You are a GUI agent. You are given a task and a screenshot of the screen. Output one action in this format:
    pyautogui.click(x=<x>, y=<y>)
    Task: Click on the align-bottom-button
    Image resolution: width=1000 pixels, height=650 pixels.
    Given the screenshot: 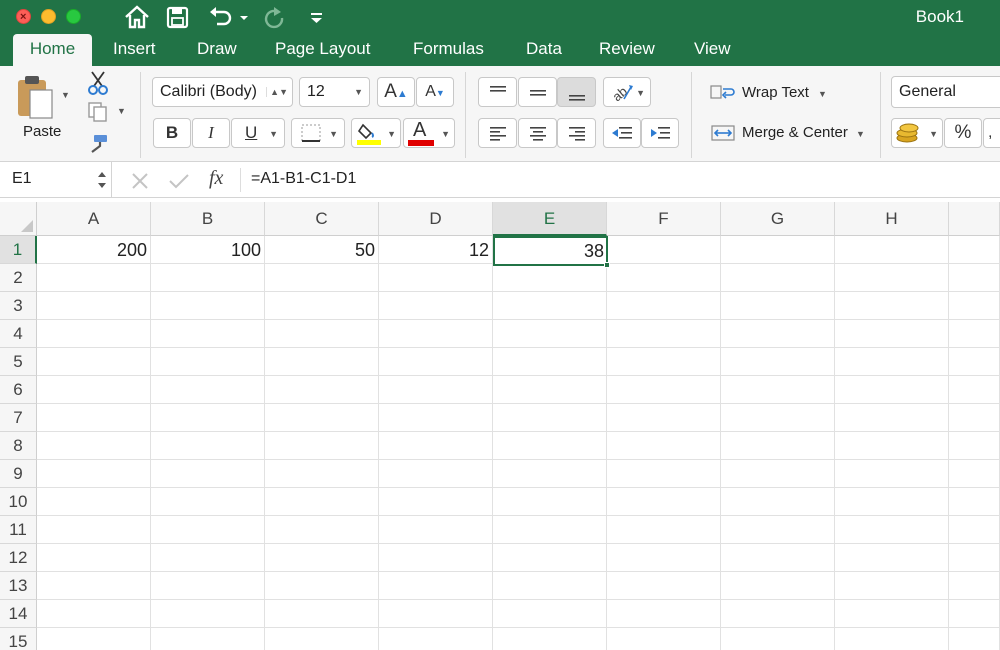 What is the action you would take?
    pyautogui.click(x=576, y=92)
    